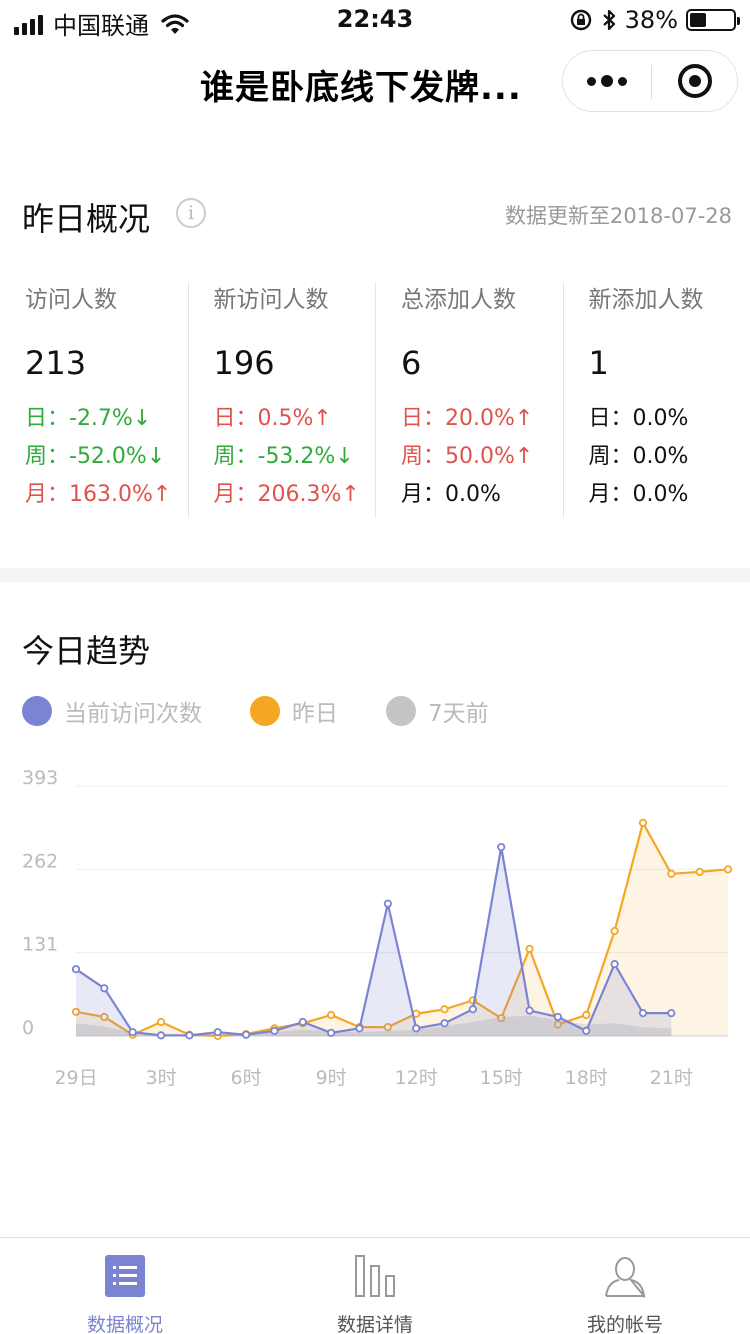 The height and width of the screenshot is (1334, 750). Describe the element at coordinates (124, 1324) in the screenshot. I see `tab-label: 数据概况` at that location.